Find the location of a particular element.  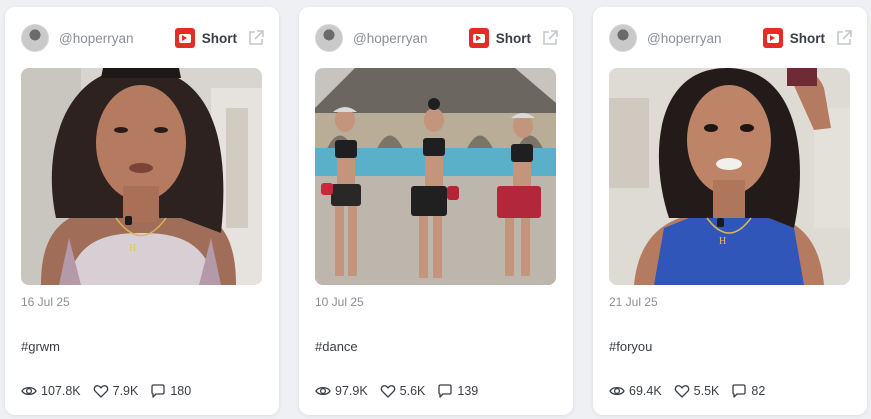

likes-stat: 5.5K is located at coordinates (697, 391).